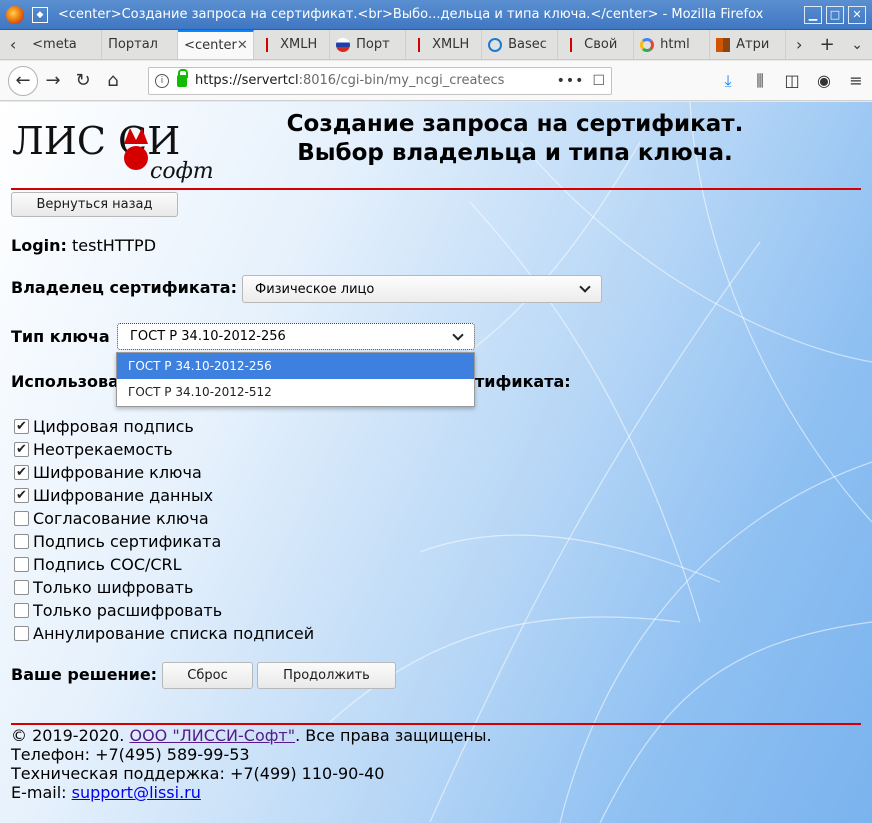 The height and width of the screenshot is (823, 872). I want to click on tab-label: Свой, so click(601, 44).